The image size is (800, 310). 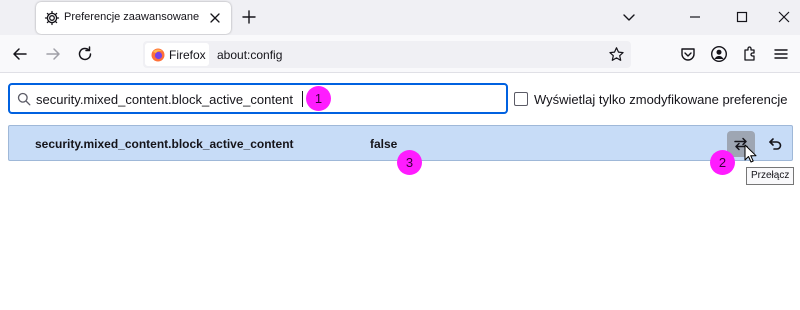 What do you see at coordinates (616, 54) in the screenshot?
I see `bookmark-star-icon` at bounding box center [616, 54].